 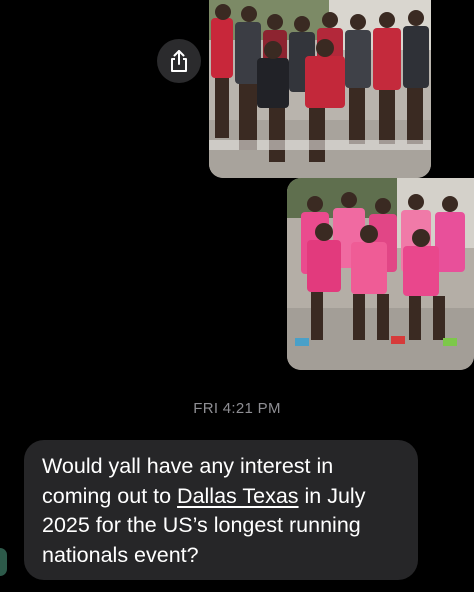 I want to click on contact-avatar, so click(x=3, y=562).